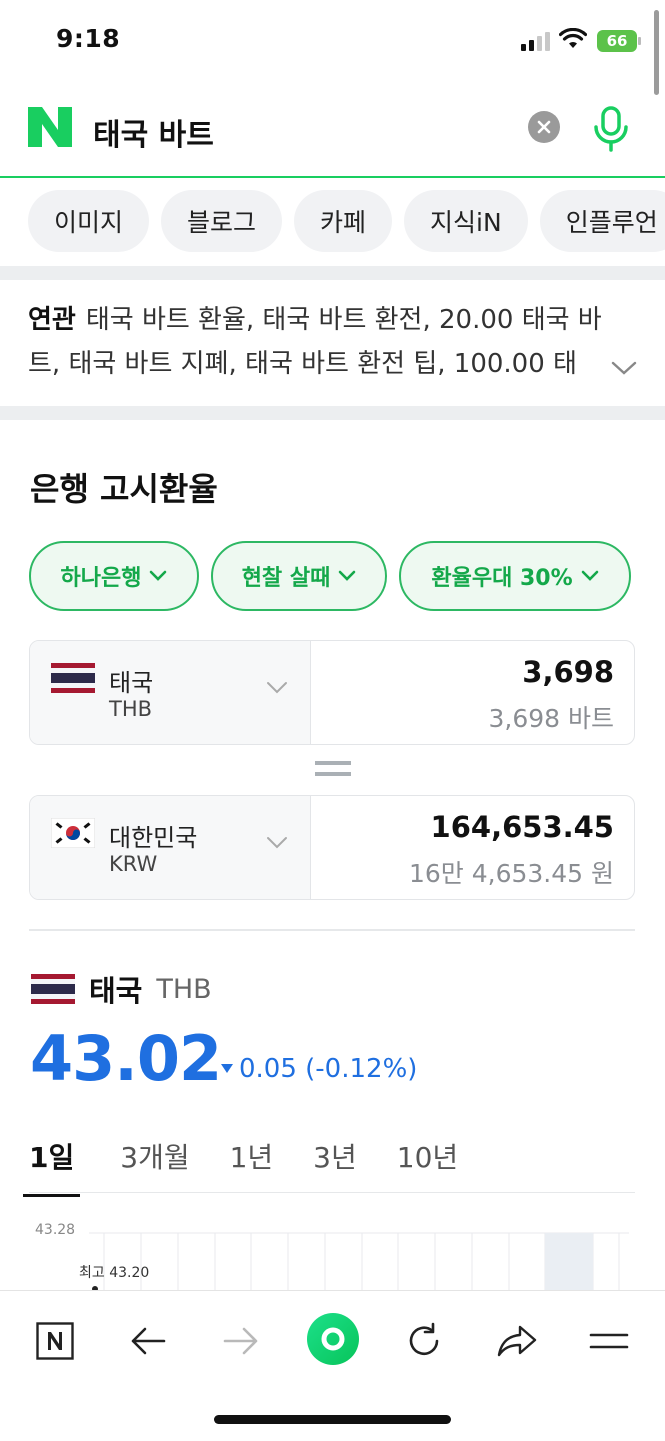 The image size is (665, 1441). I want to click on related-label: 연관, so click(52, 320).